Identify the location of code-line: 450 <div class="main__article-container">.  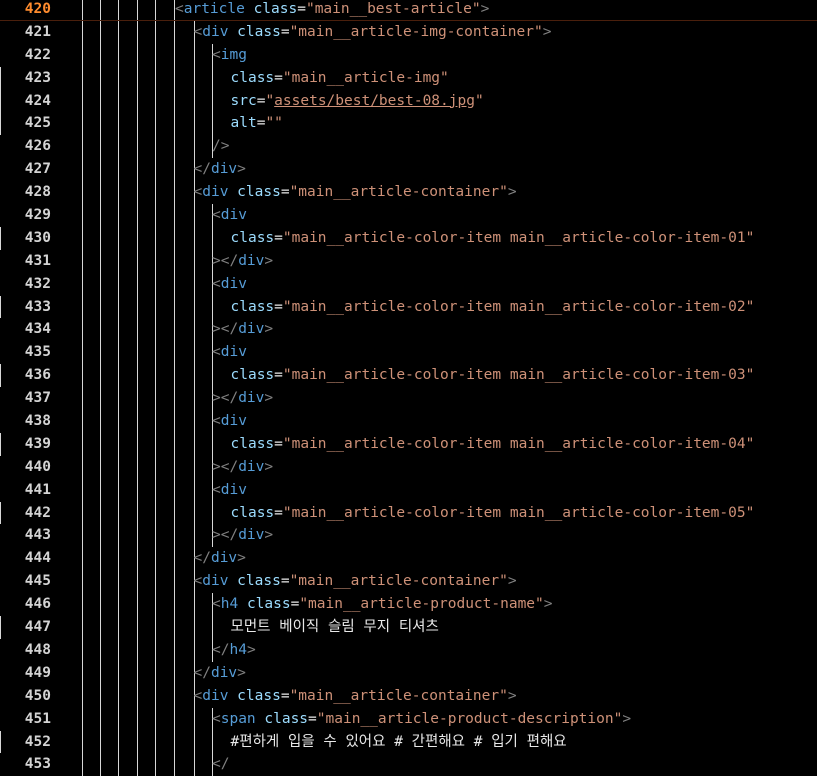
(408, 696).